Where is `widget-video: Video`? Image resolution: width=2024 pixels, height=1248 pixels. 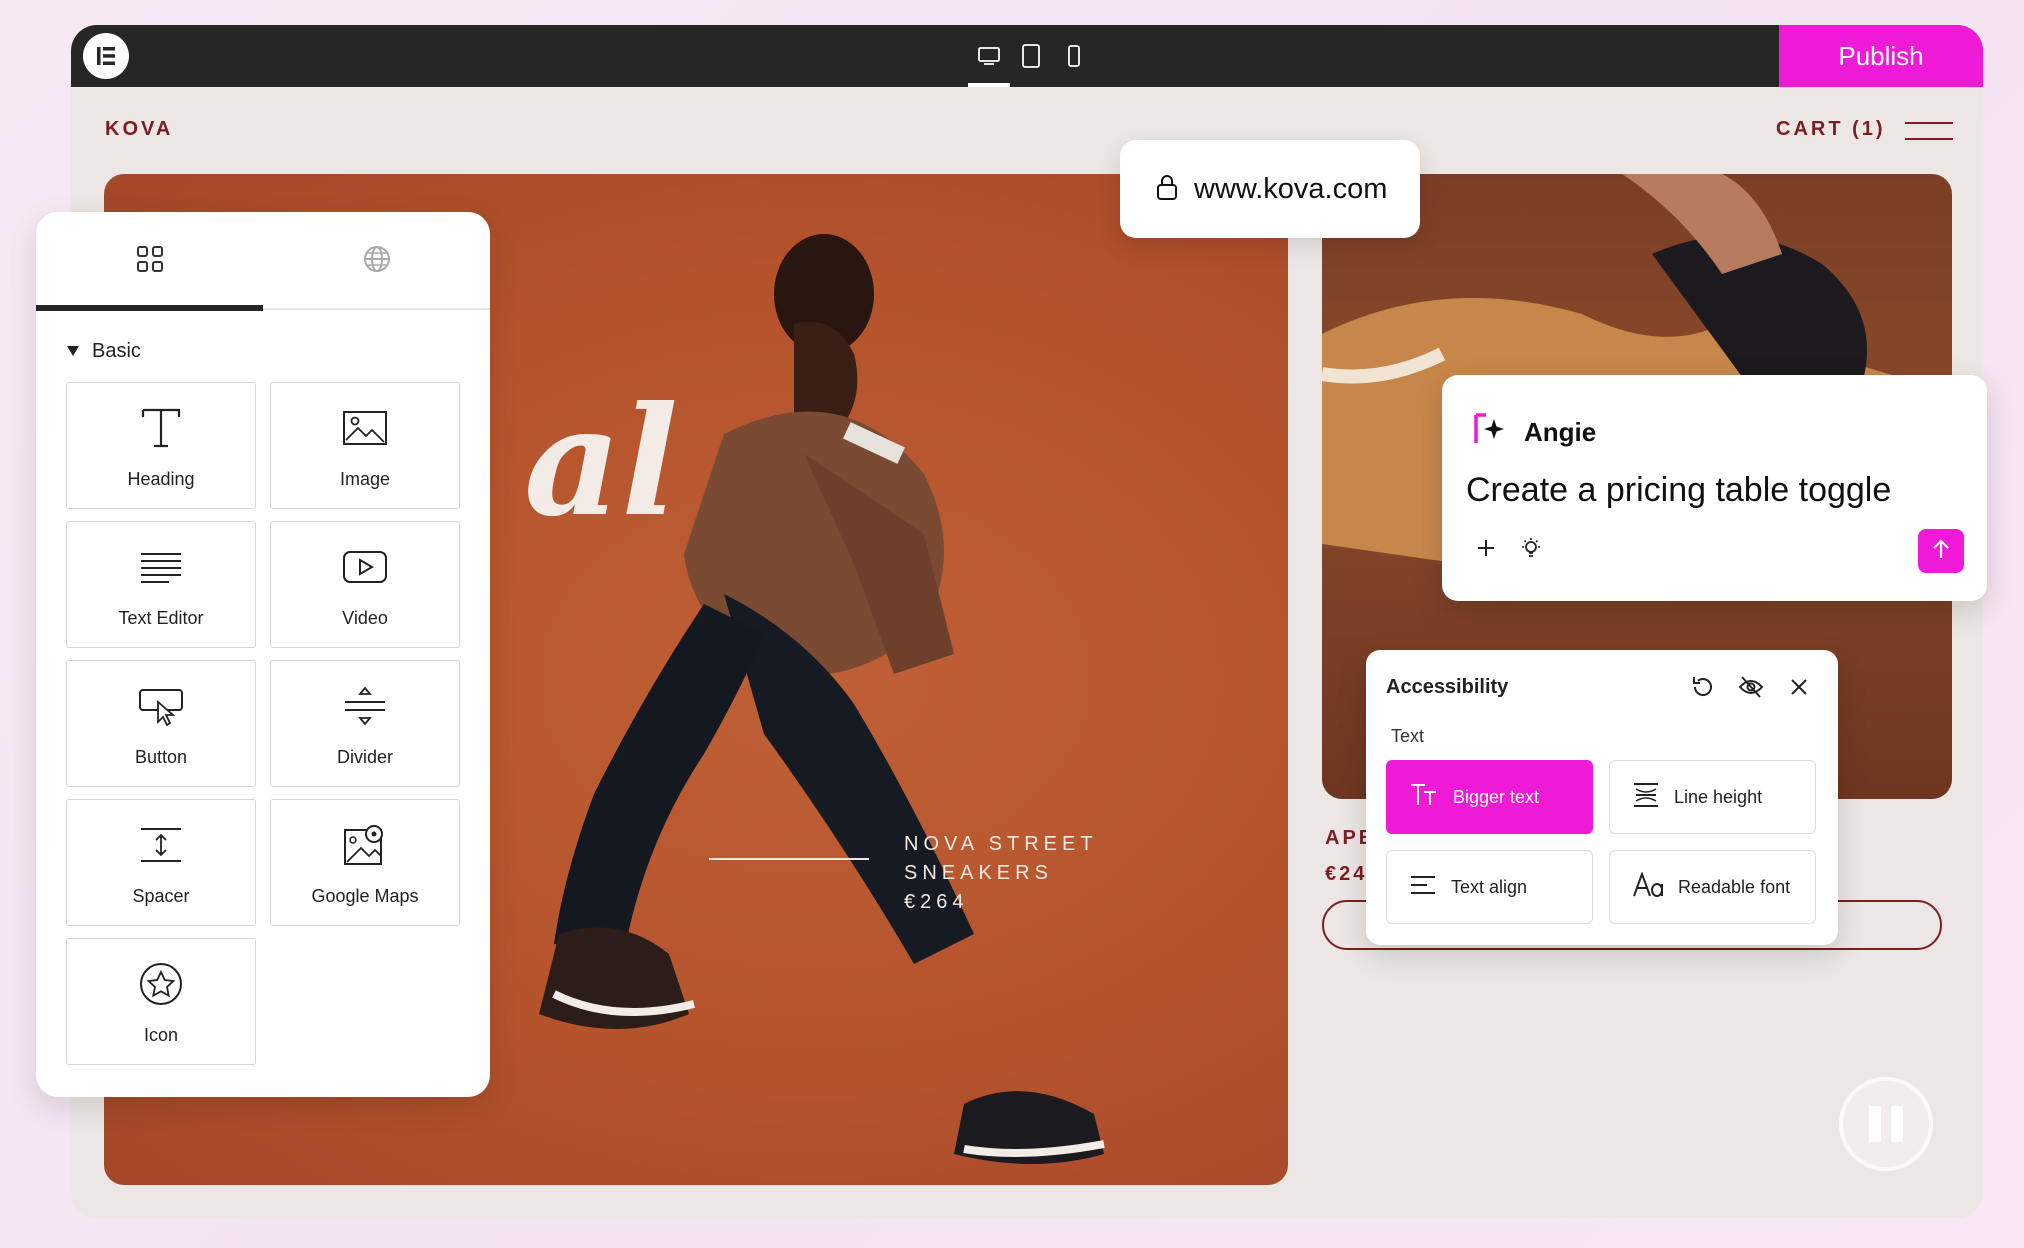 widget-video: Video is located at coordinates (365, 584).